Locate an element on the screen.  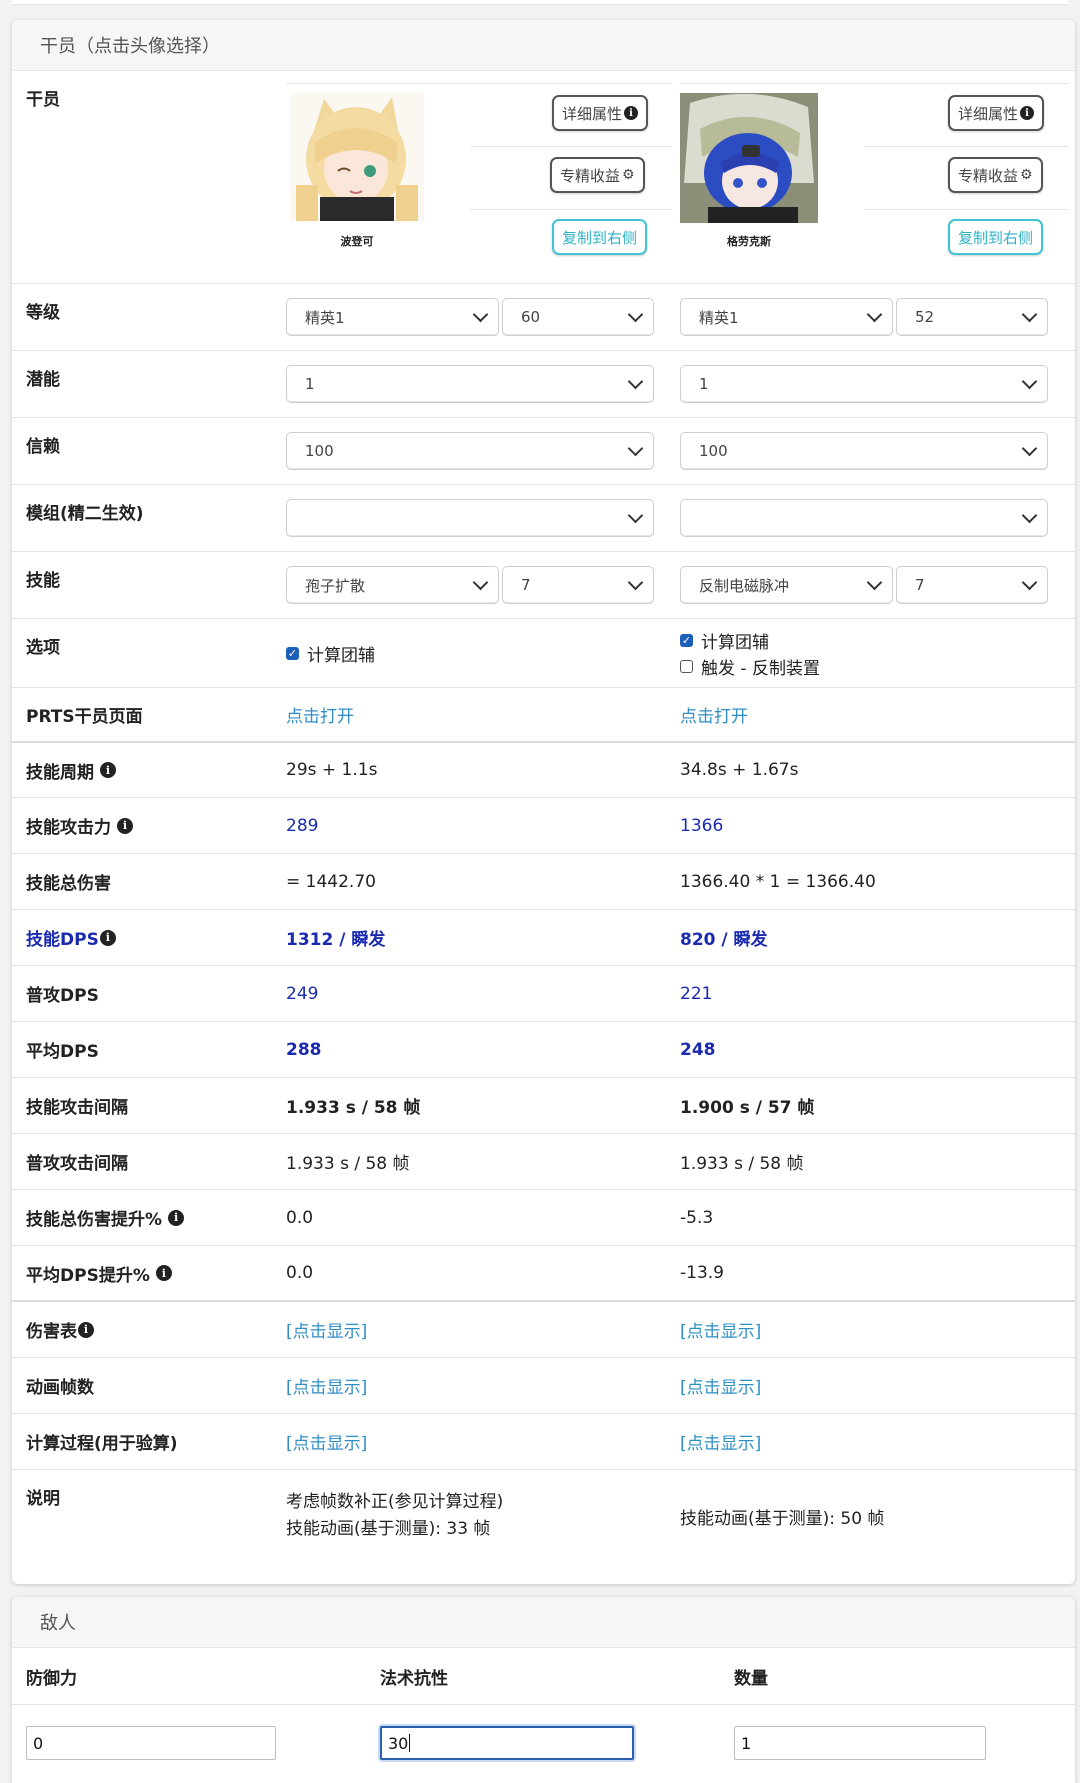
calc-process-label: 计算过程(用于验算) is located at coordinates (102, 1444).